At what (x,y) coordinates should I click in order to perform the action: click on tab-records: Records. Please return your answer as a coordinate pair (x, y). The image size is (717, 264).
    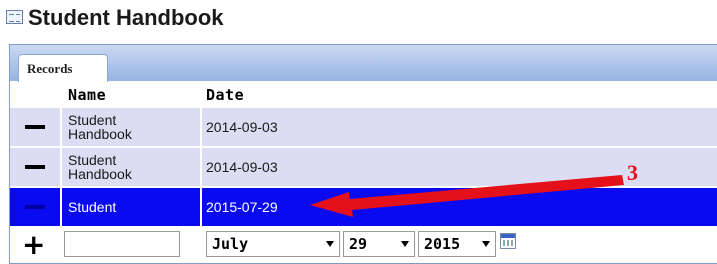
    Looking at the image, I should click on (63, 68).